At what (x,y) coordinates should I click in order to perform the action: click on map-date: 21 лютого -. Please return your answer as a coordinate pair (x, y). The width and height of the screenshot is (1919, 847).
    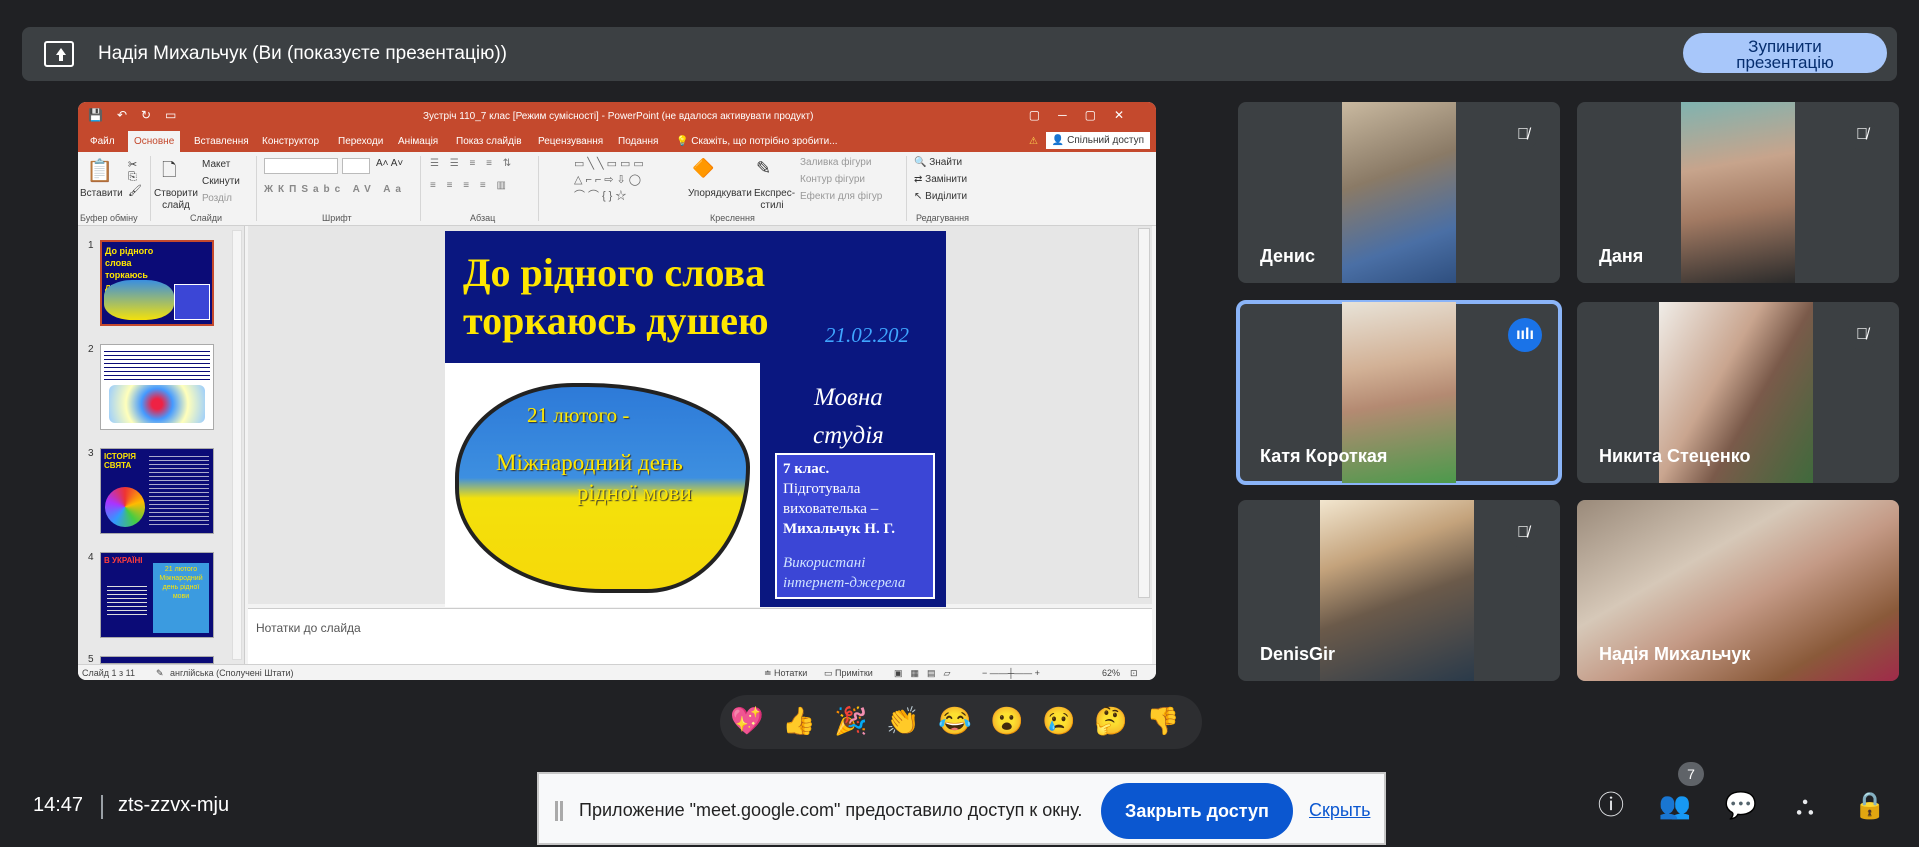
    Looking at the image, I should click on (578, 415).